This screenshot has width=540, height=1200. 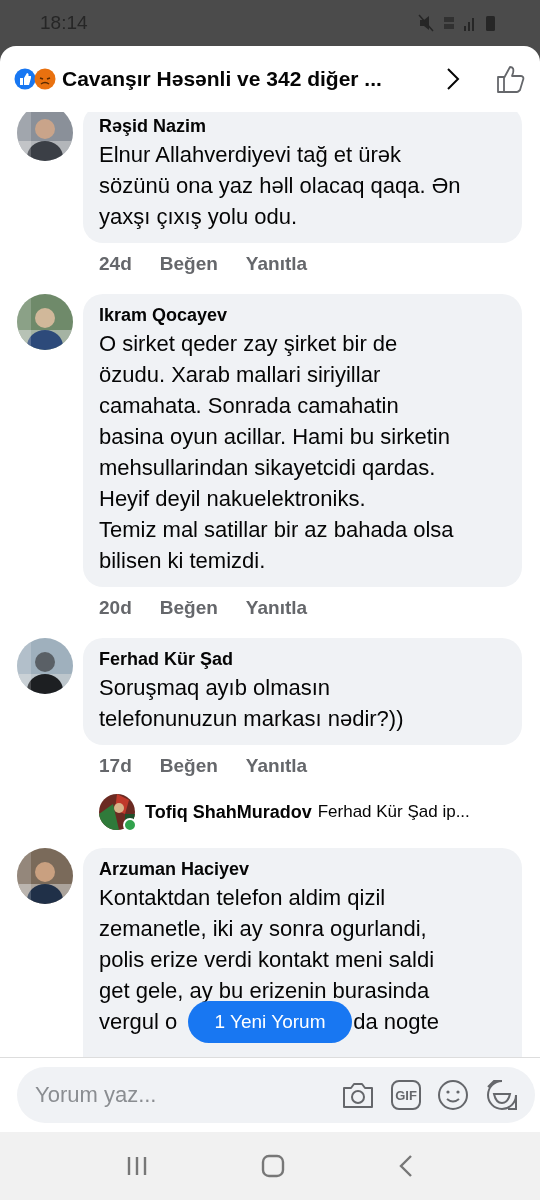 I want to click on comment-text: Elnur Allahverdiyevi tağ et ürək, so click(x=251, y=155).